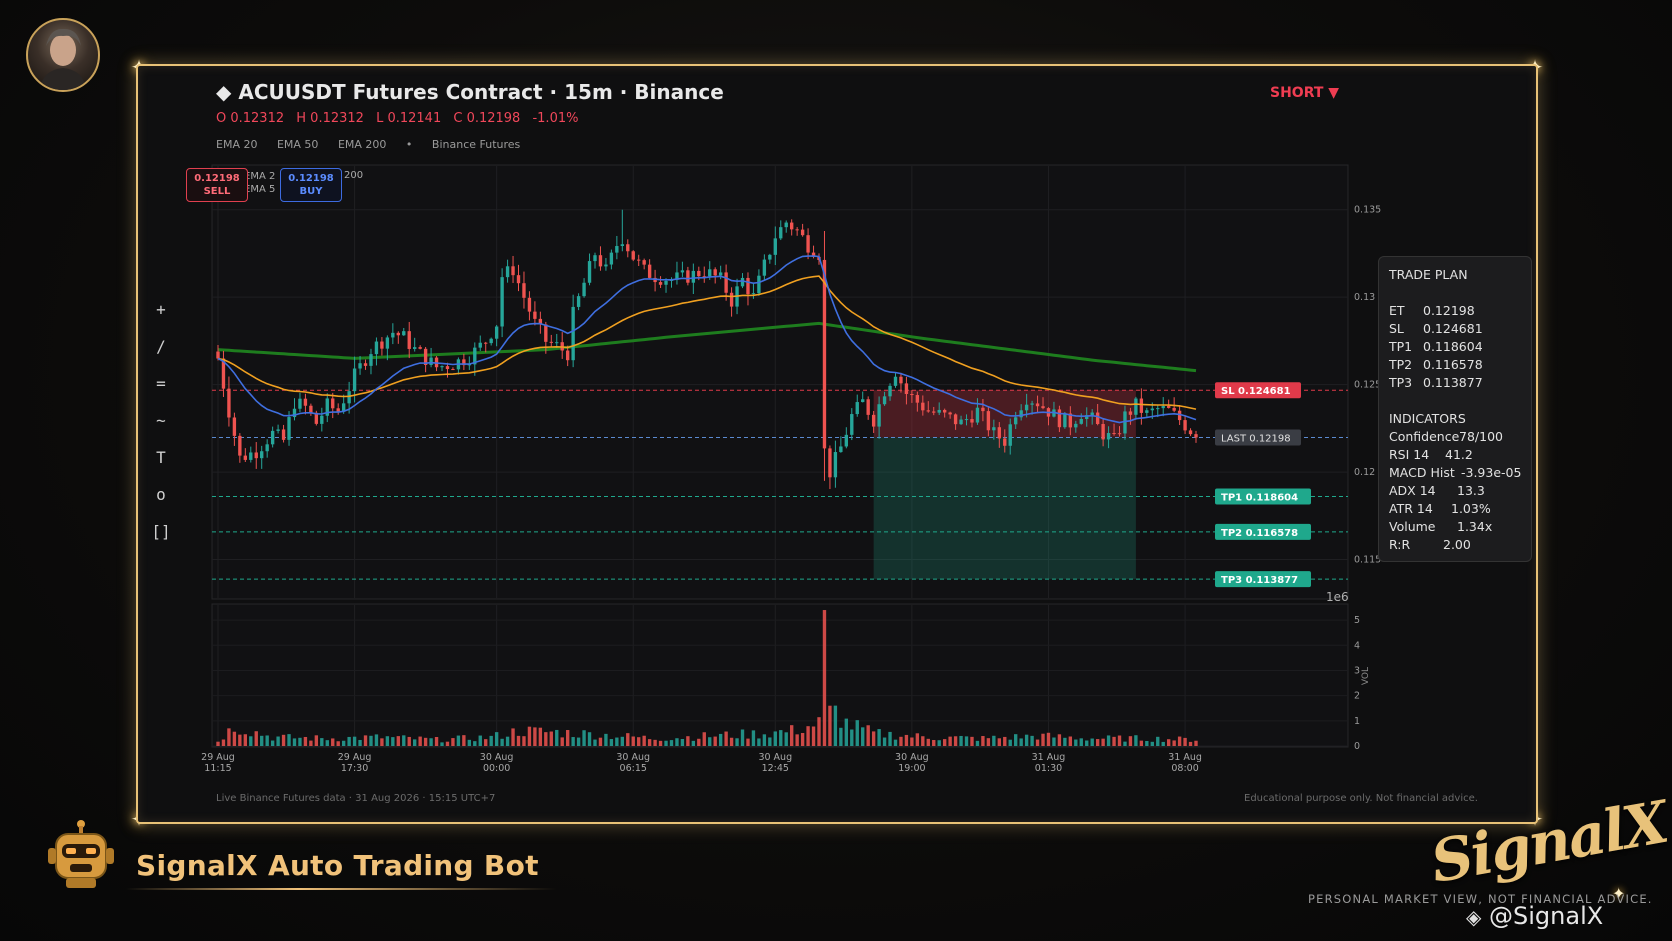 Image resolution: width=1672 pixels, height=941 pixels. Describe the element at coordinates (260, 176) in the screenshot. I see `overlaid-legend-item: EMA 2` at that location.